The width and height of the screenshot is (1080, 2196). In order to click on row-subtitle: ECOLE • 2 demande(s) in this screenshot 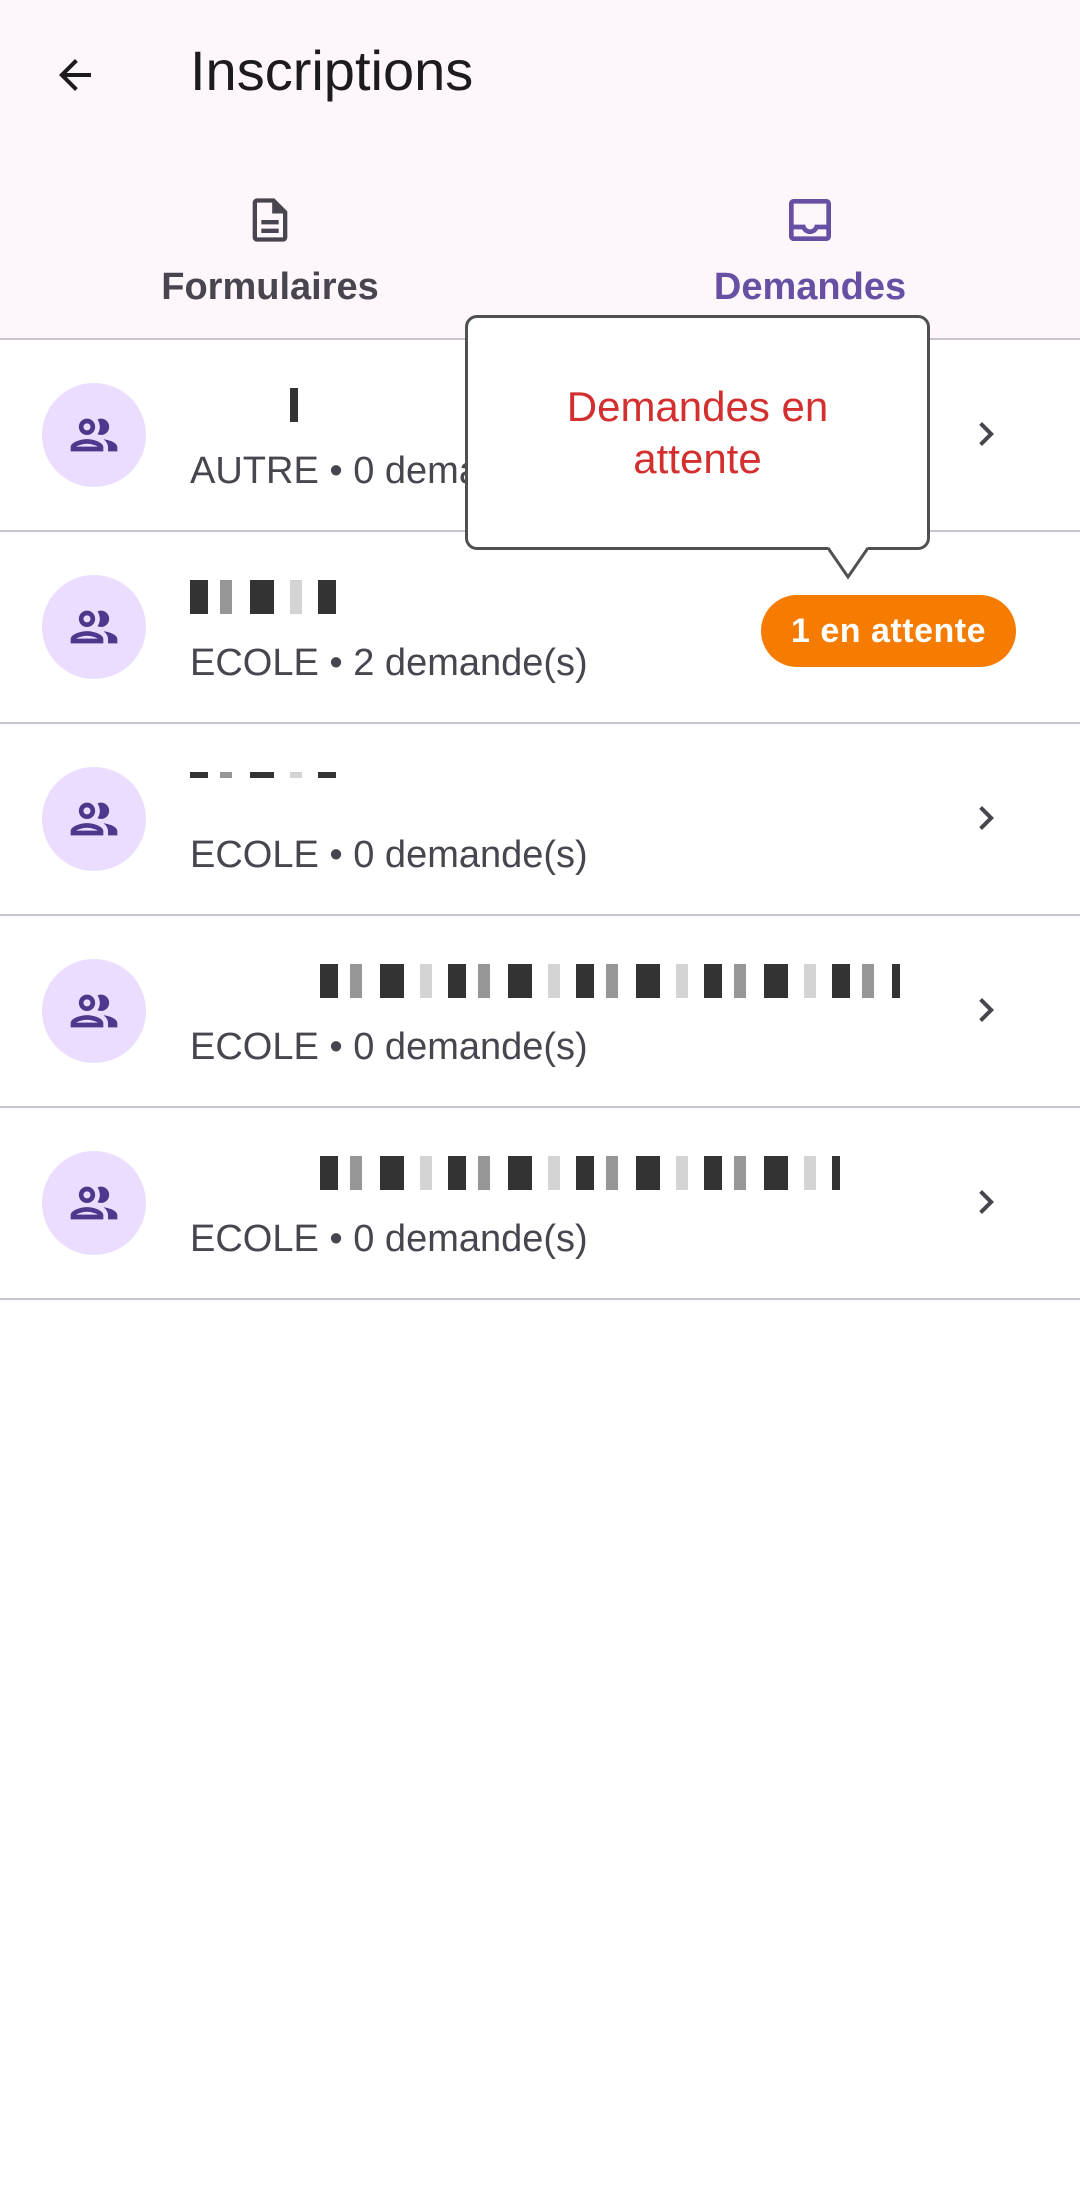, I will do `click(389, 663)`.